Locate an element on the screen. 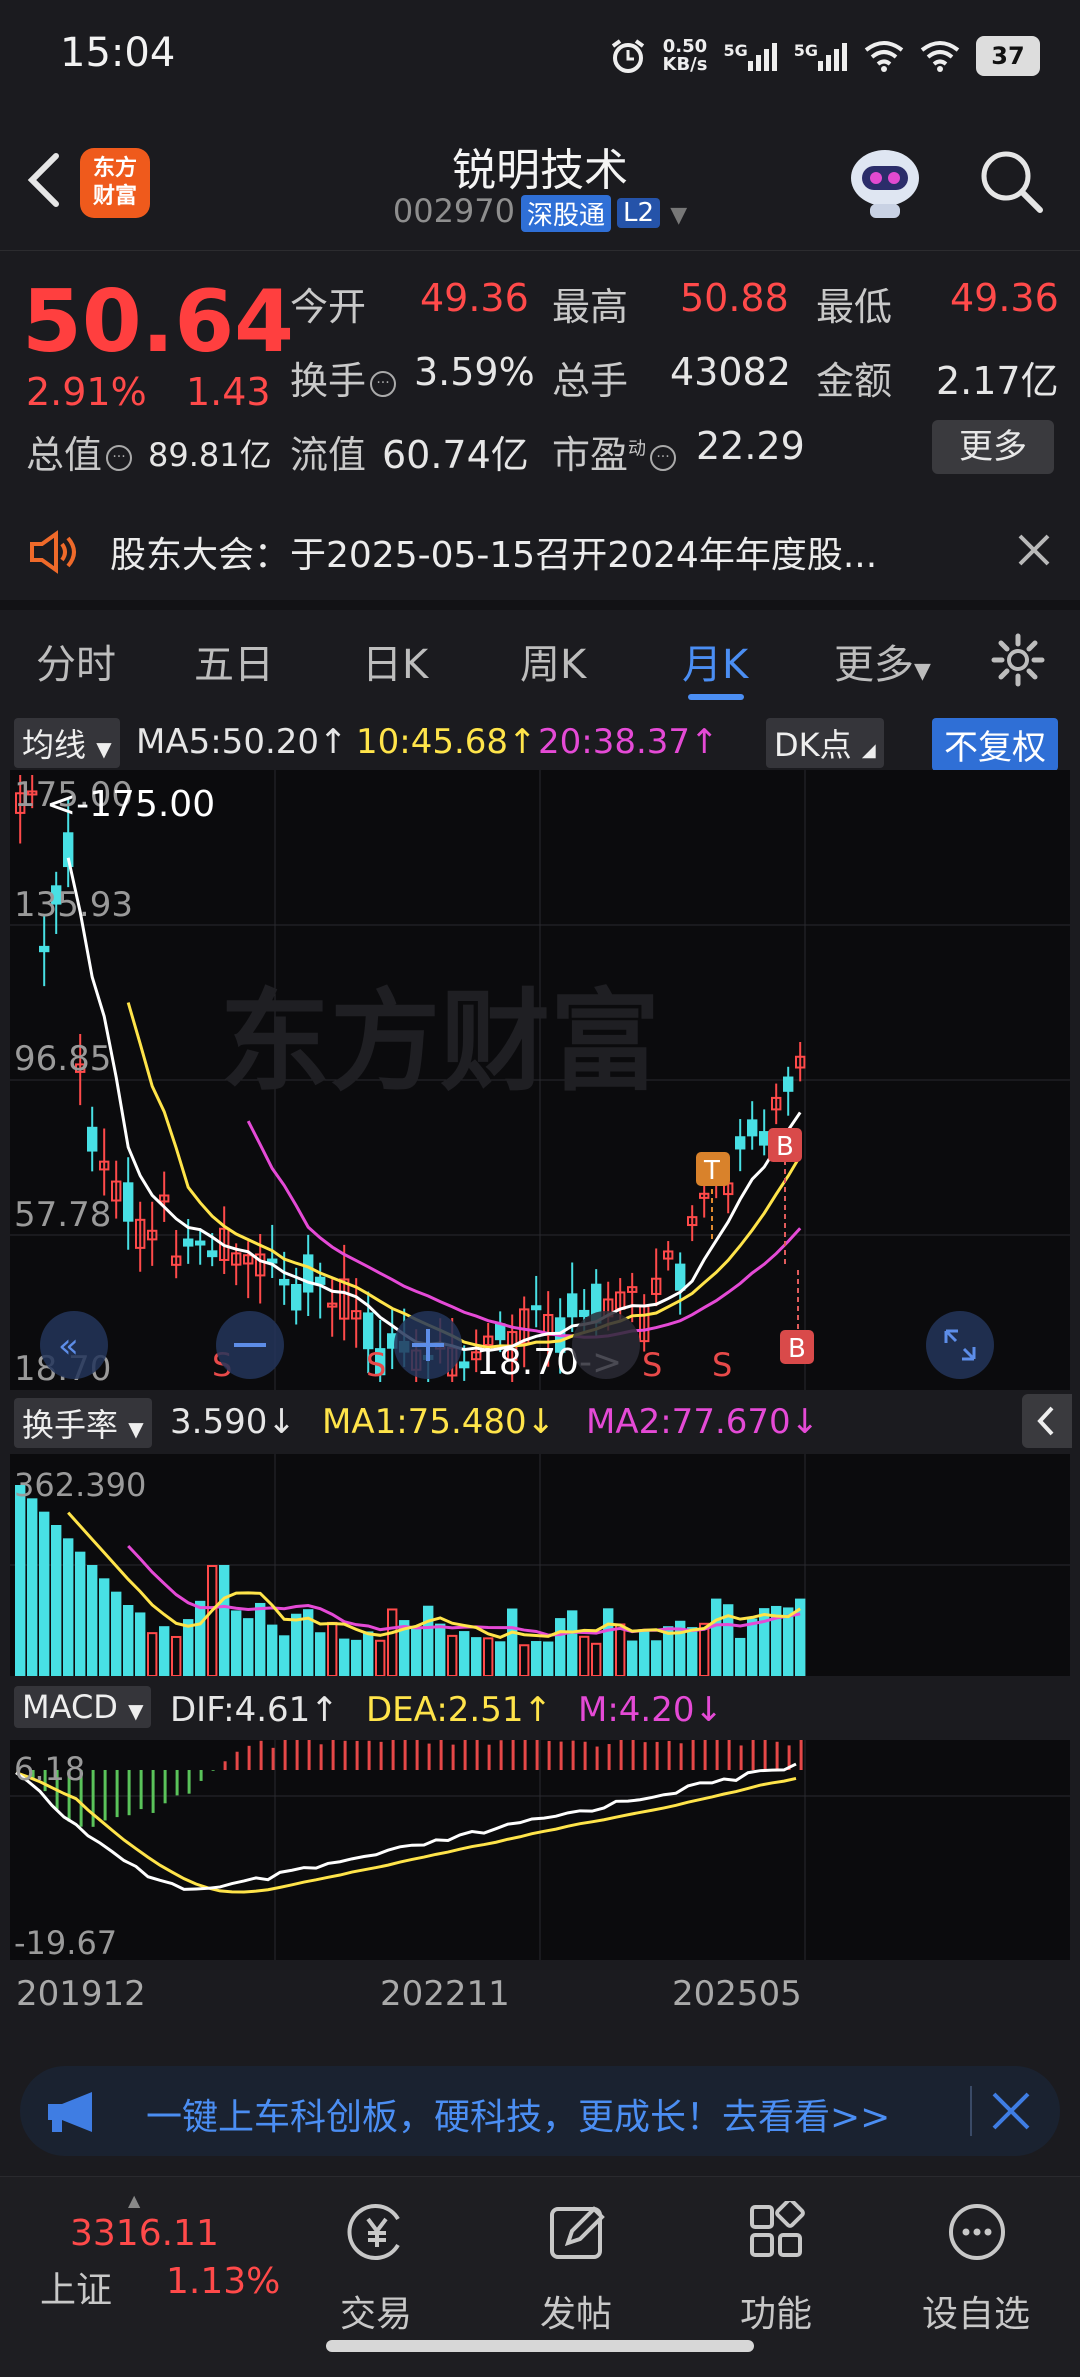  nav-add-watchlist-label: 设自选 is located at coordinates (975, 2314).